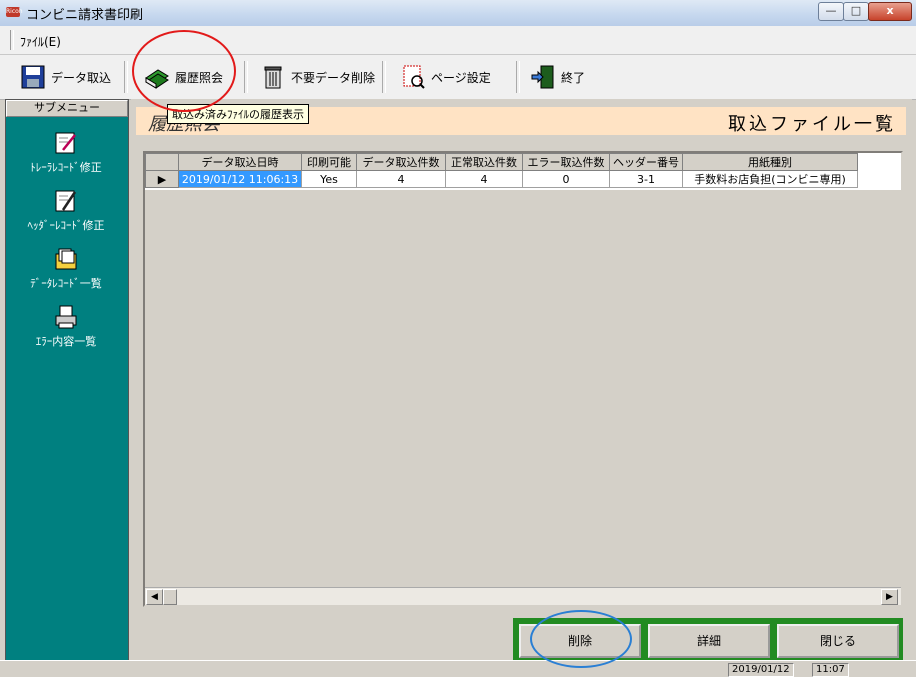  What do you see at coordinates (646, 162) in the screenshot?
I see `column-header: ヘッダー番号` at bounding box center [646, 162].